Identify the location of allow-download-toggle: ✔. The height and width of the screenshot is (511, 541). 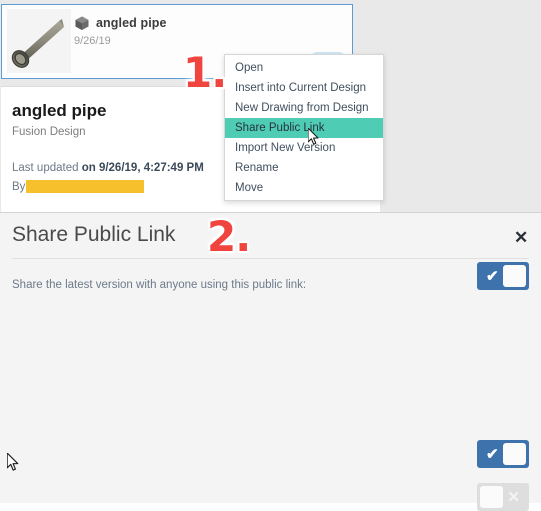
(503, 454).